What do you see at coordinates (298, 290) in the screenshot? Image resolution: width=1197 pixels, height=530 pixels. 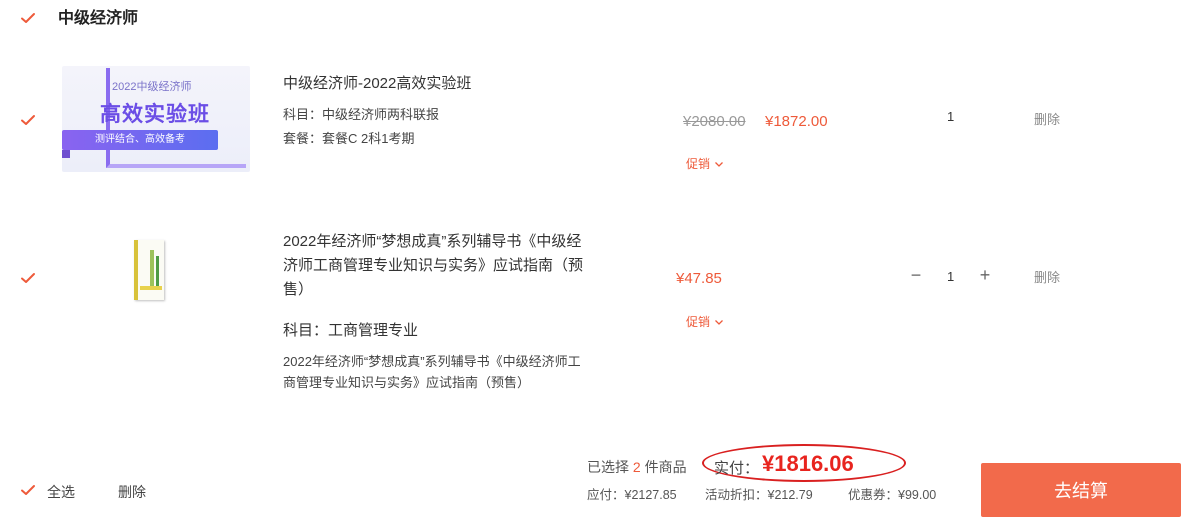 I see `item-2-title-line-3: 售）` at bounding box center [298, 290].